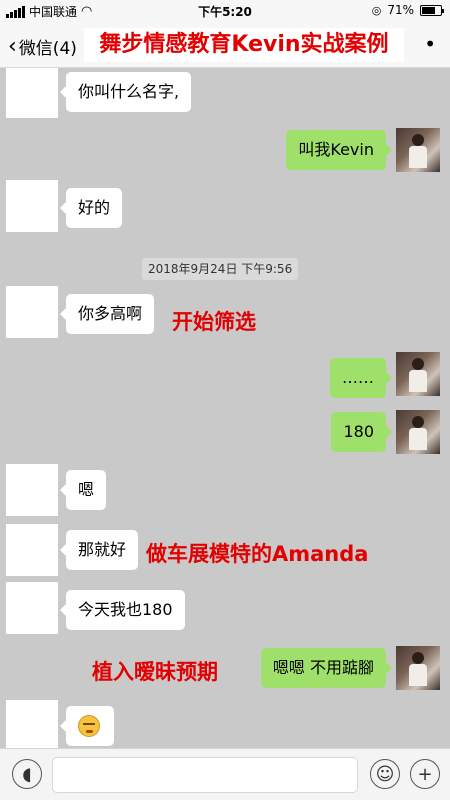 The width and height of the screenshot is (450, 800). I want to click on back-button: ‹ 微信(4), so click(42, 46).